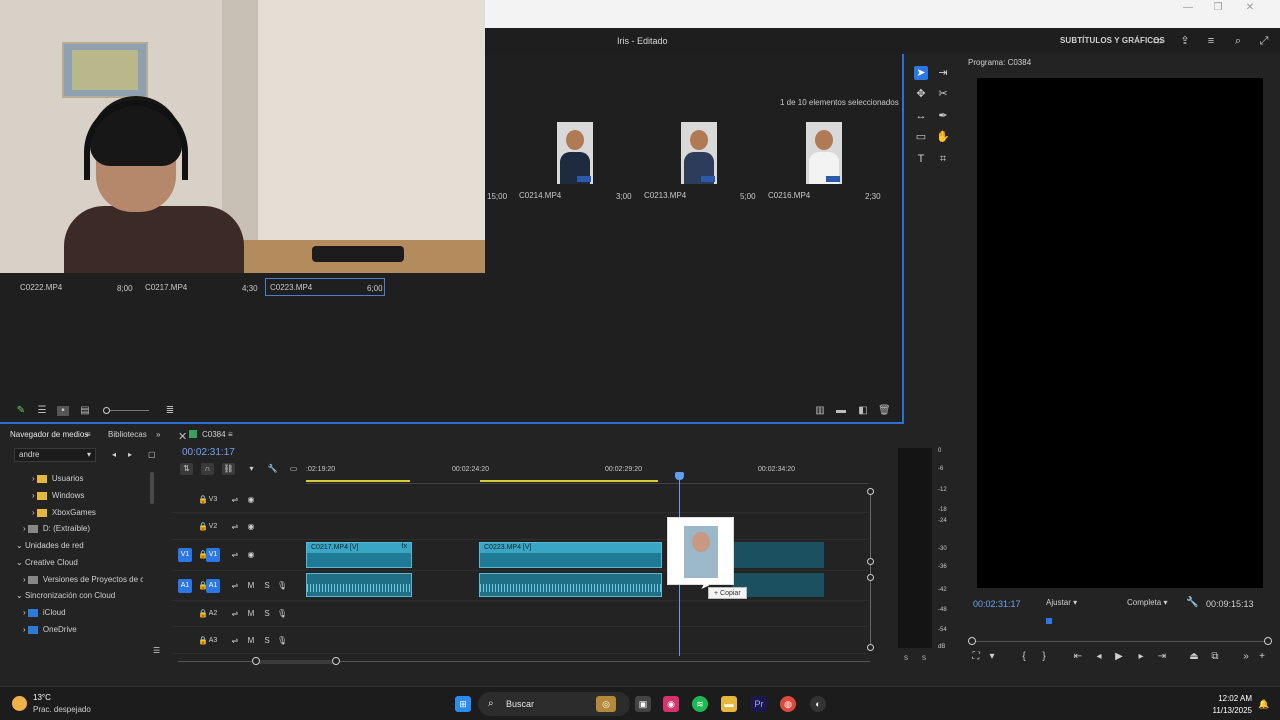 The height and width of the screenshot is (720, 1280). I want to click on program-scrubber, so click(1120, 641).